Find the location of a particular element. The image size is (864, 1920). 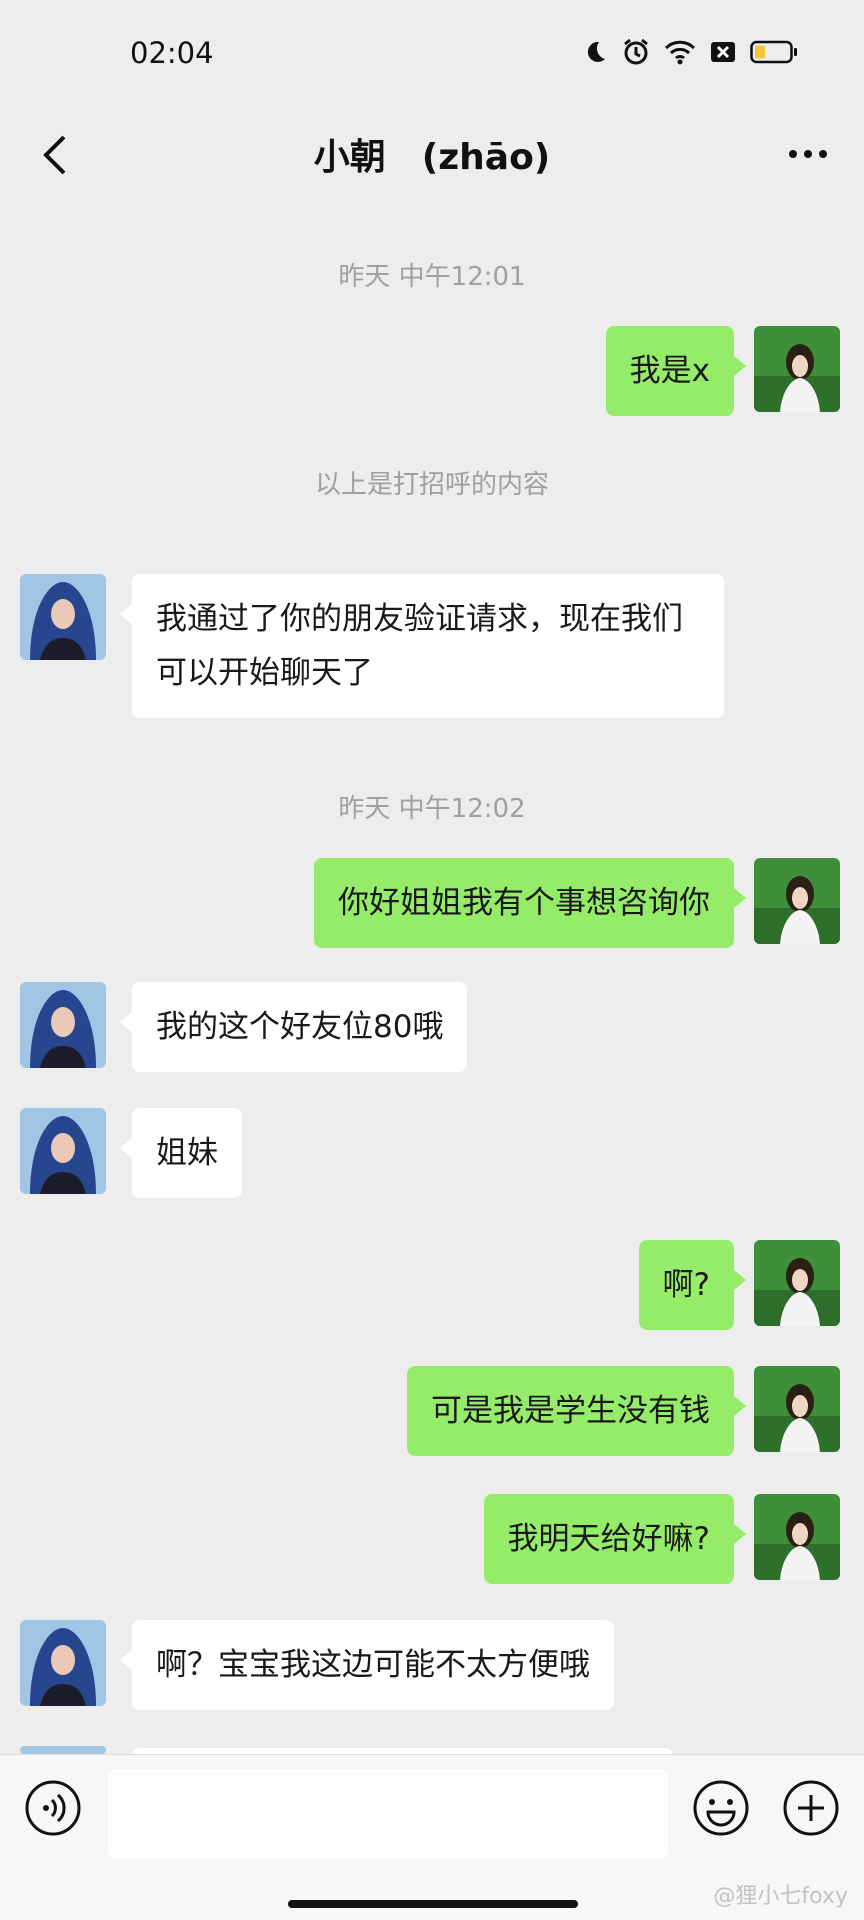

more-icon is located at coordinates (808, 154).